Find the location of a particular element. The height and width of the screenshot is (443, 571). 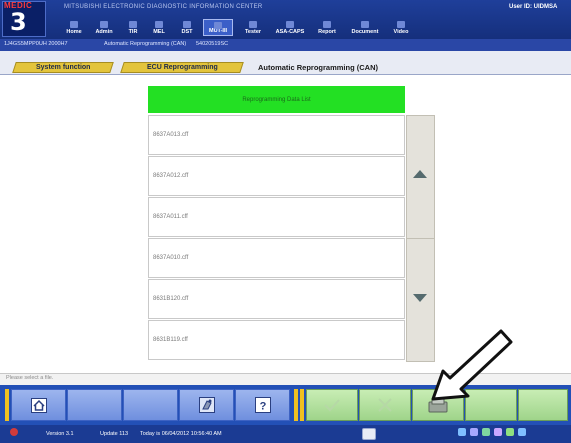

nav-dst: DST is located at coordinates (187, 27).